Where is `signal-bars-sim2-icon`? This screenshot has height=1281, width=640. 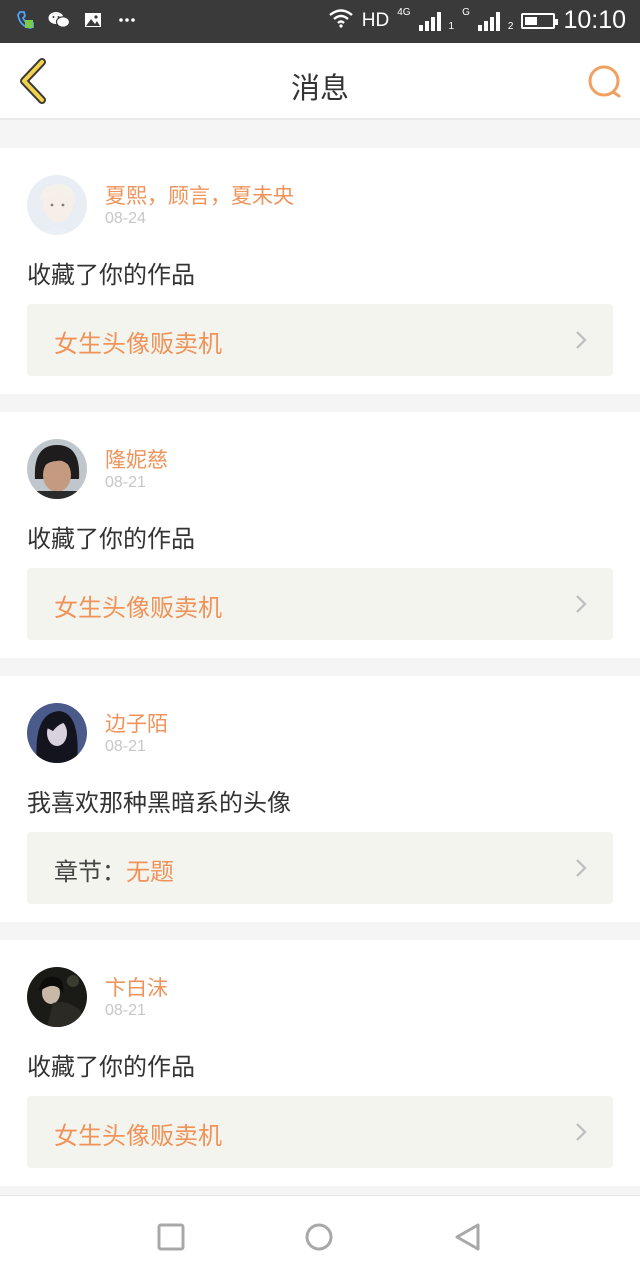 signal-bars-sim2-icon is located at coordinates (488, 21).